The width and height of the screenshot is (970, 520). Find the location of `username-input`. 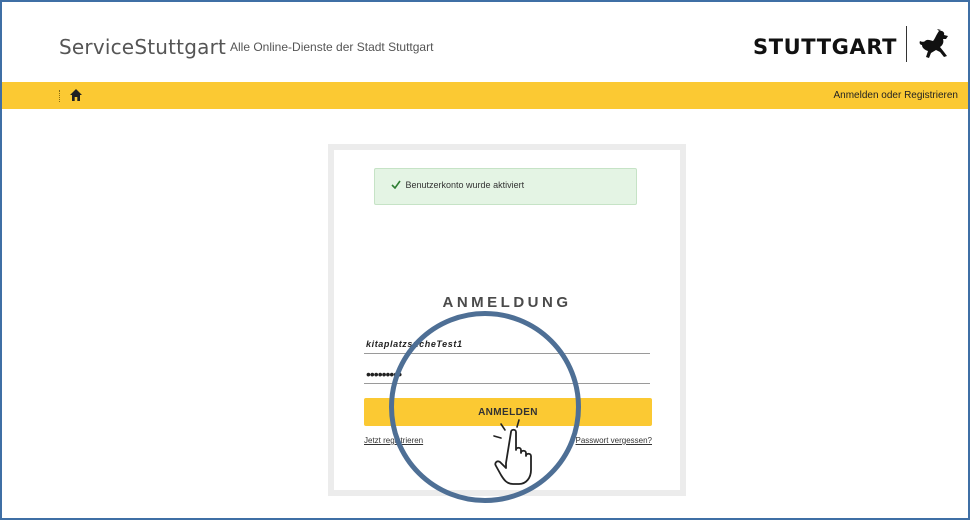

username-input is located at coordinates (507, 344).